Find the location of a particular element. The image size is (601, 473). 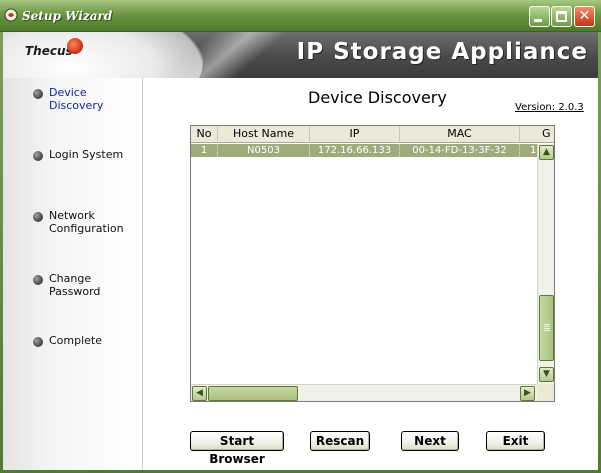

chevron-up-icon: ▲ is located at coordinates (546, 152).